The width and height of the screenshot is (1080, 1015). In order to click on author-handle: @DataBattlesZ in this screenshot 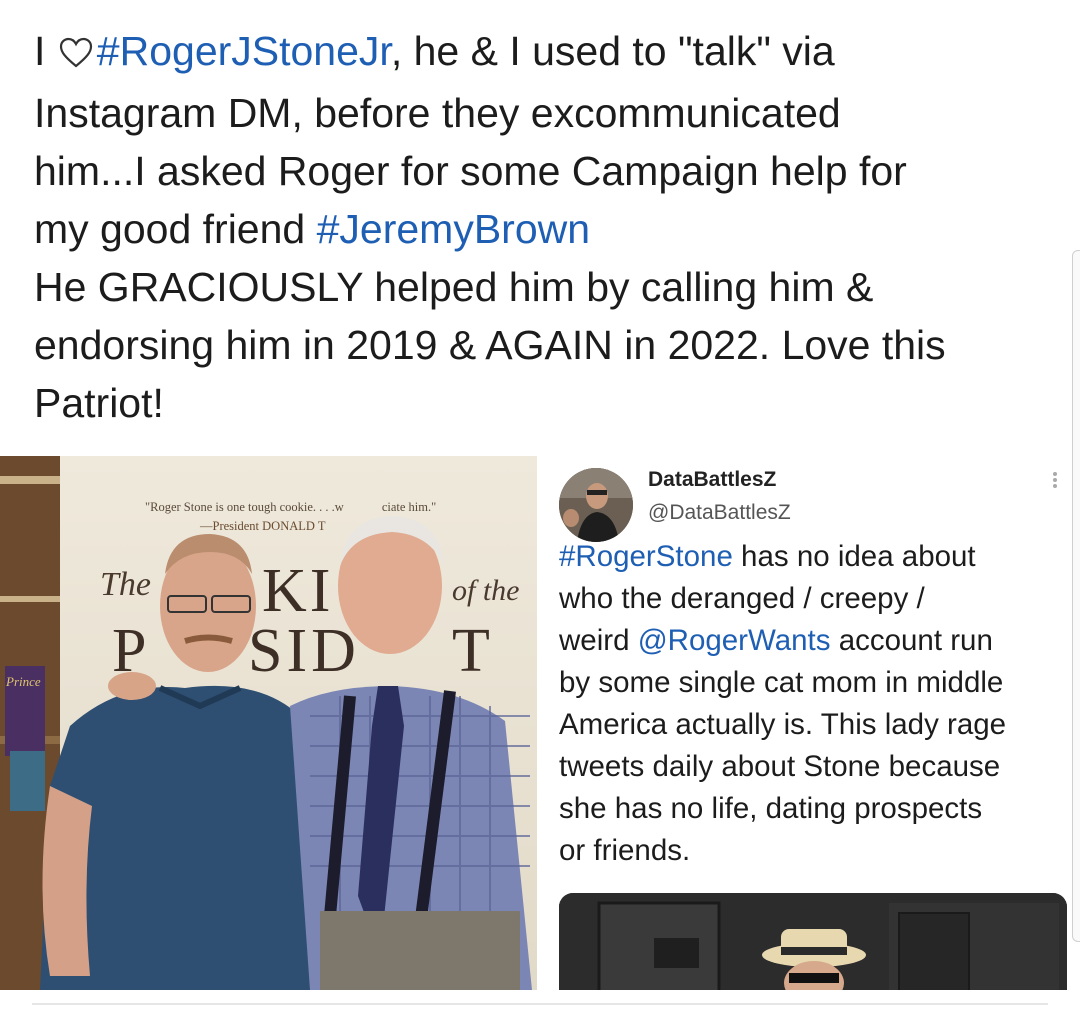, I will do `click(719, 513)`.